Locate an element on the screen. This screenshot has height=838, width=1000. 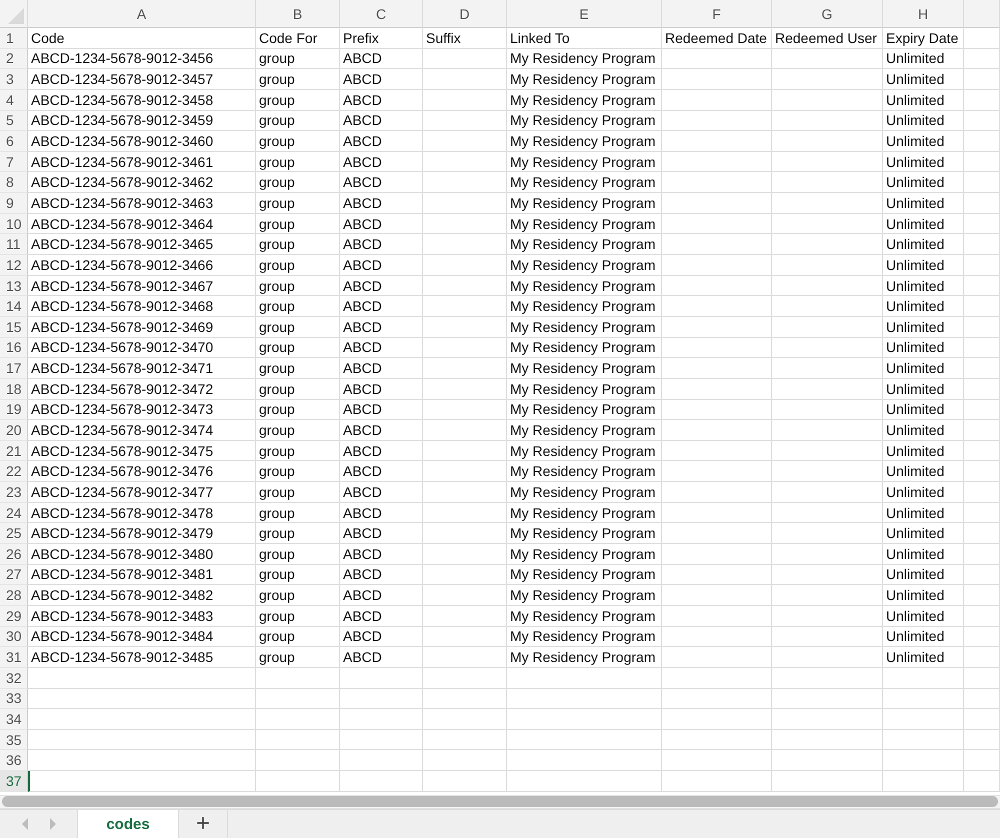
previous-sheet-icon is located at coordinates (25, 824).